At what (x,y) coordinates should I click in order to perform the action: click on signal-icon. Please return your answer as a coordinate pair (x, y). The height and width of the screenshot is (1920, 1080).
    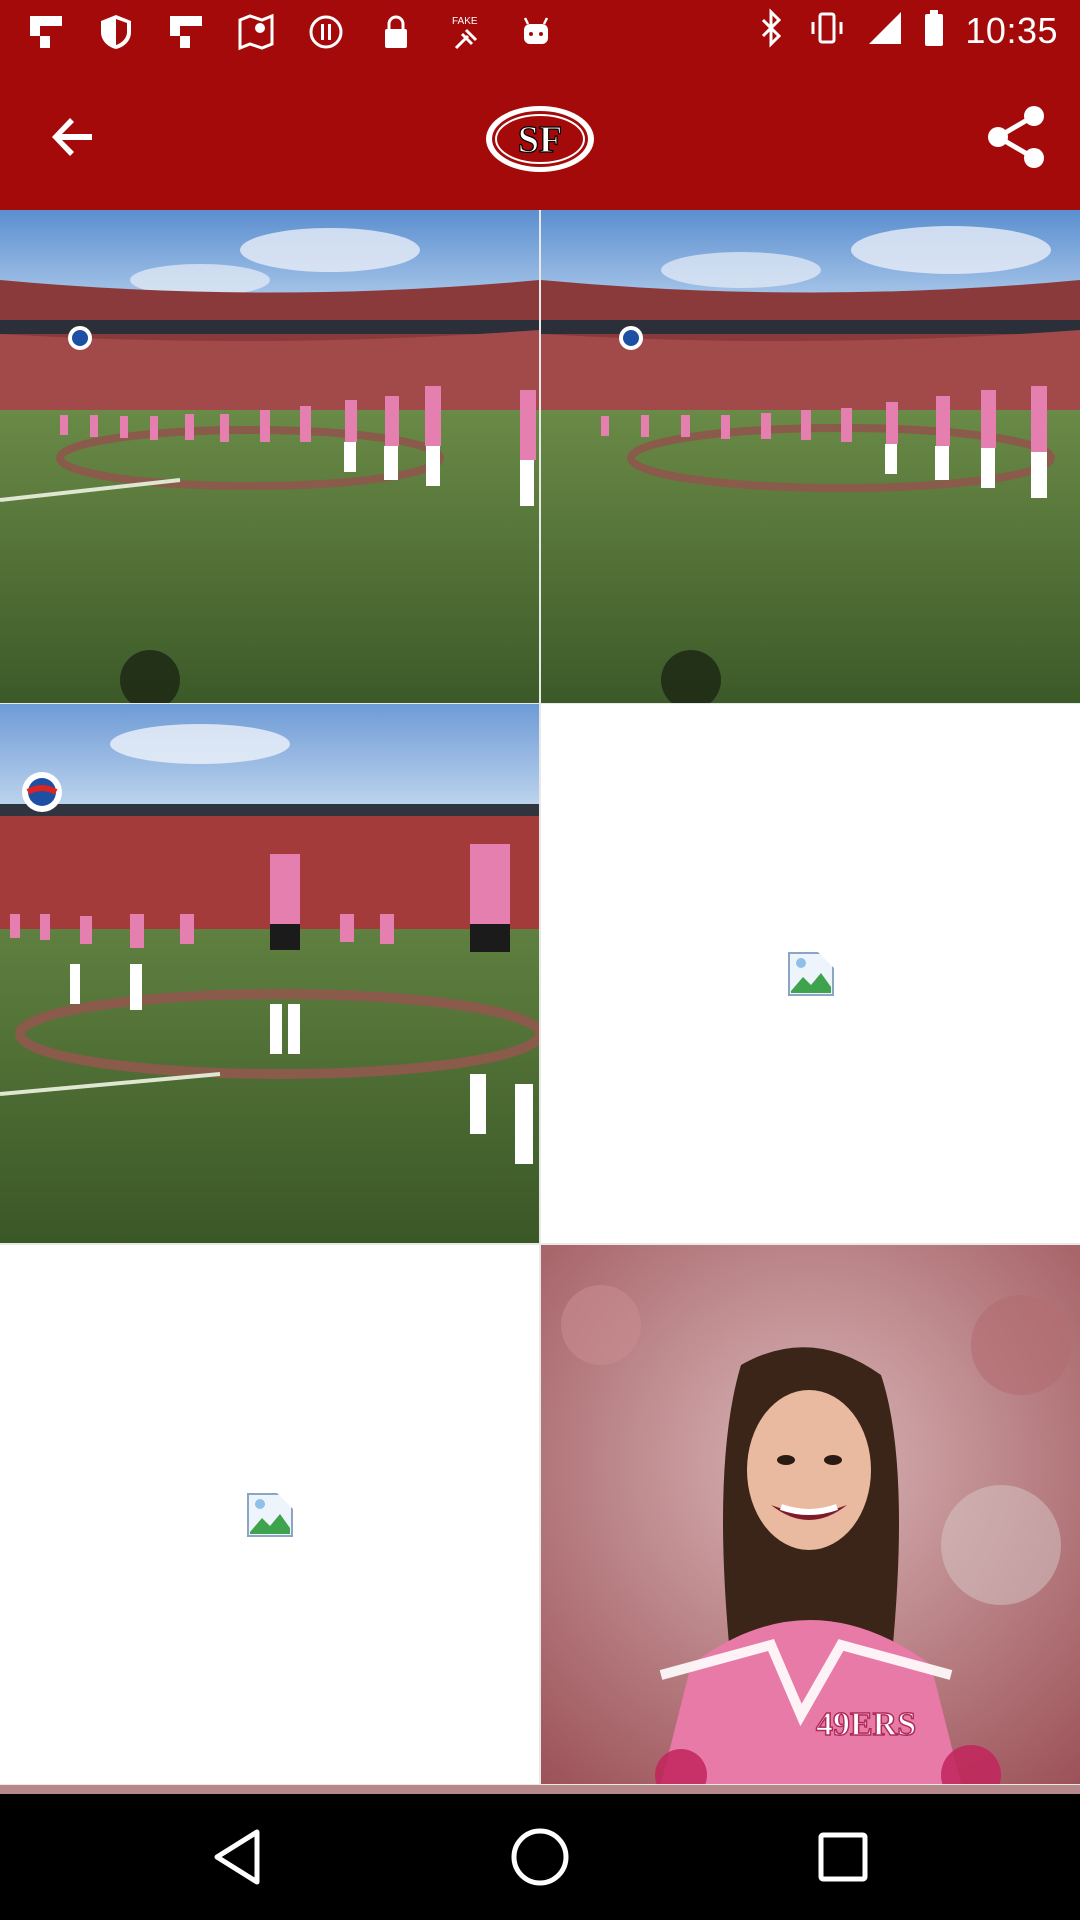
    Looking at the image, I should click on (885, 30).